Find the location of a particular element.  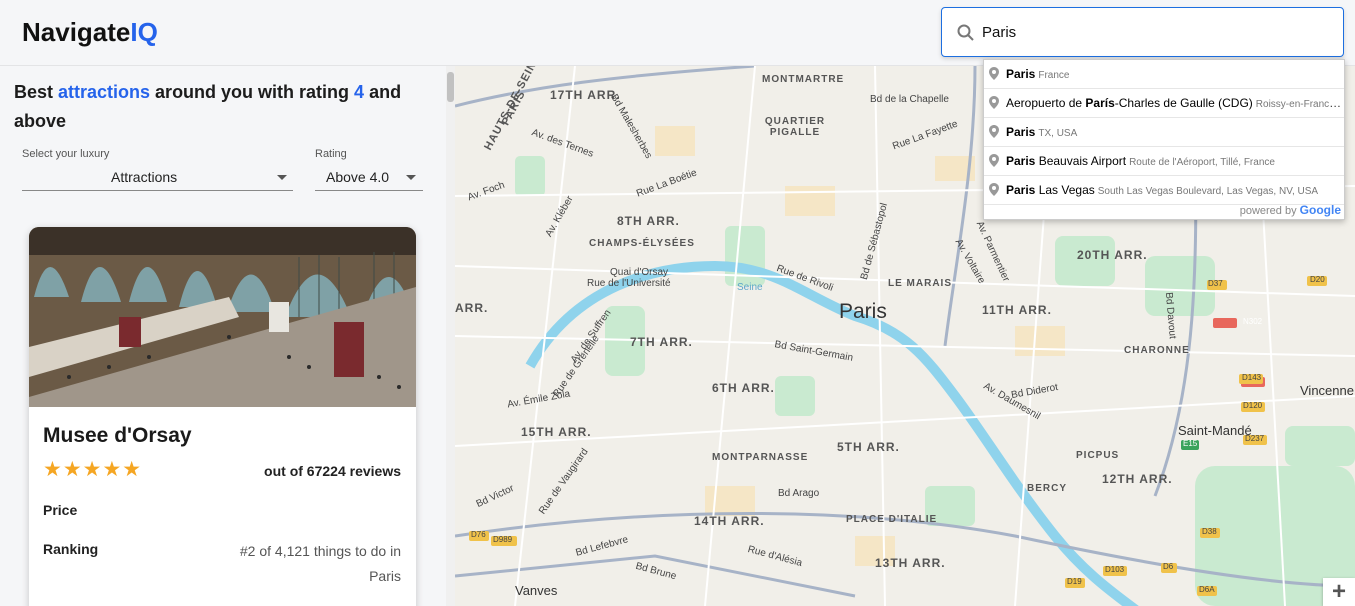

district-label: CHARONNE is located at coordinates (1157, 350).